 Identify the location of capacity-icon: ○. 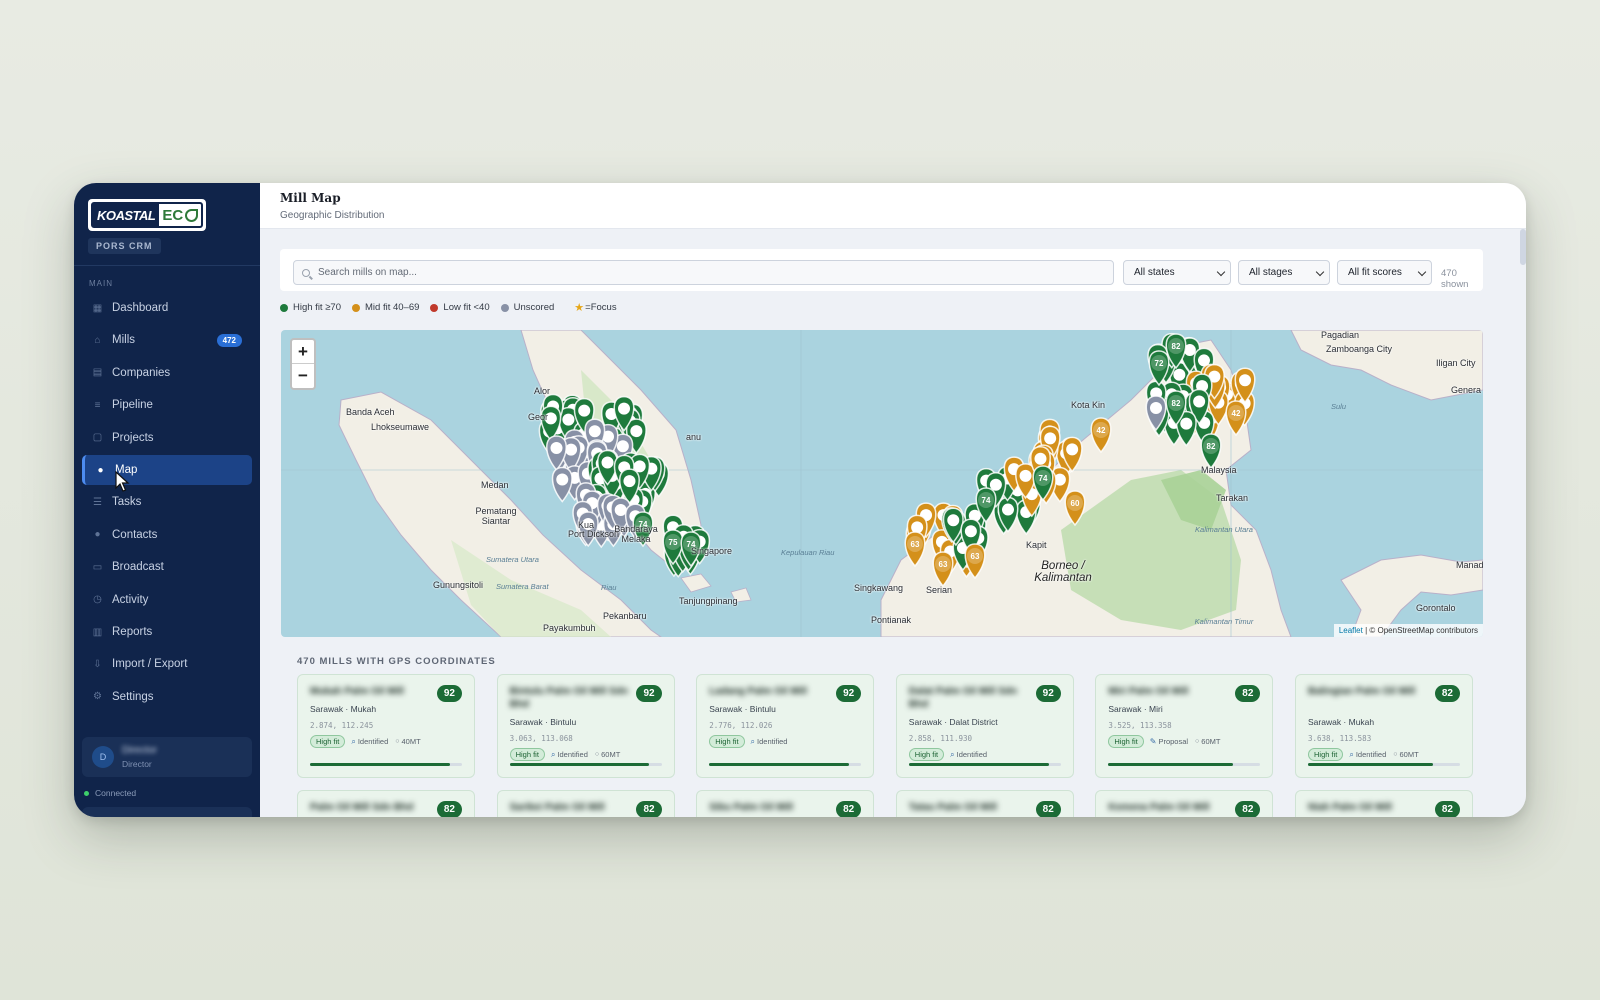
(597, 754).